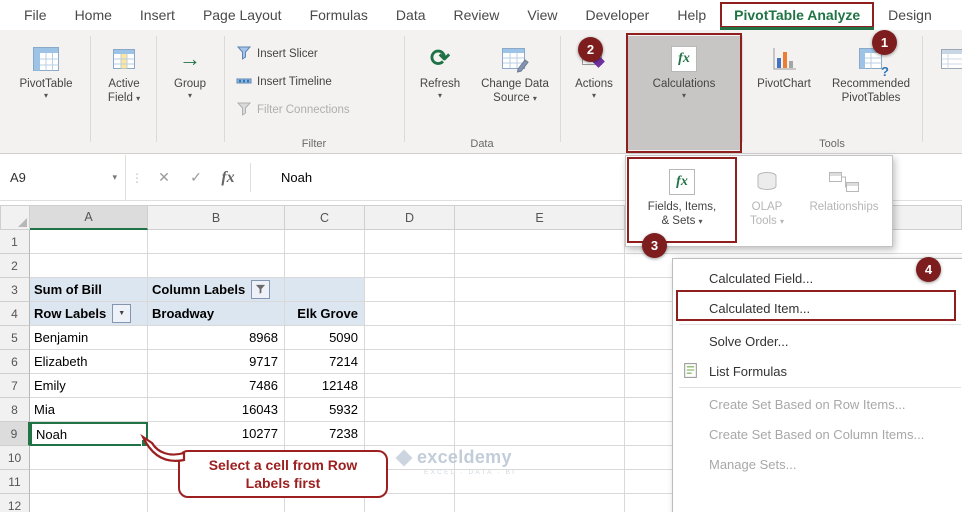 Image resolution: width=962 pixels, height=512 pixels. Describe the element at coordinates (216, 217) in the screenshot. I see `column-header-b: B` at that location.